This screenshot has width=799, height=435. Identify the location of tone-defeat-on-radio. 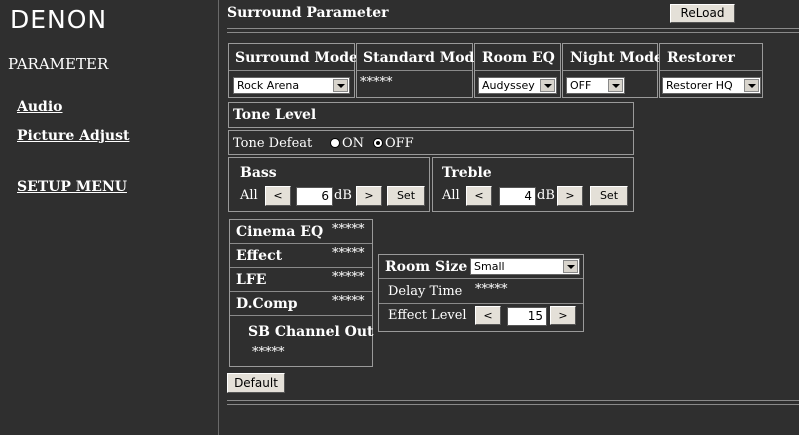
(335, 143).